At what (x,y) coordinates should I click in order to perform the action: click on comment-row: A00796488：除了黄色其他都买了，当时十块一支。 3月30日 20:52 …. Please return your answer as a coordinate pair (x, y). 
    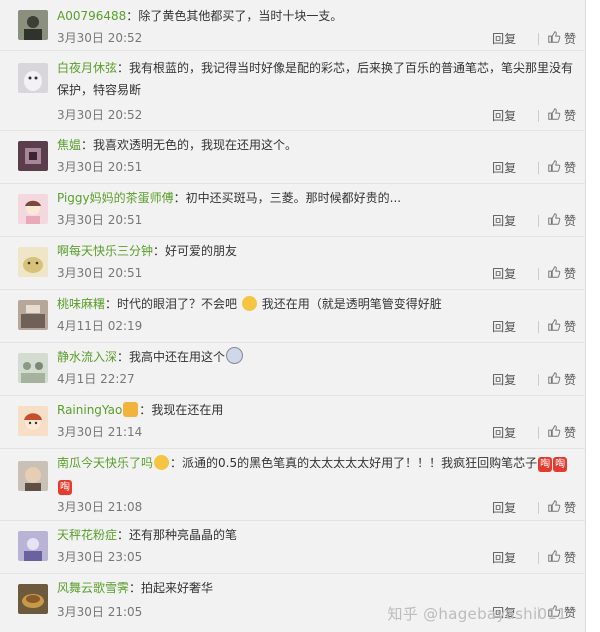
    Looking at the image, I should click on (293, 25).